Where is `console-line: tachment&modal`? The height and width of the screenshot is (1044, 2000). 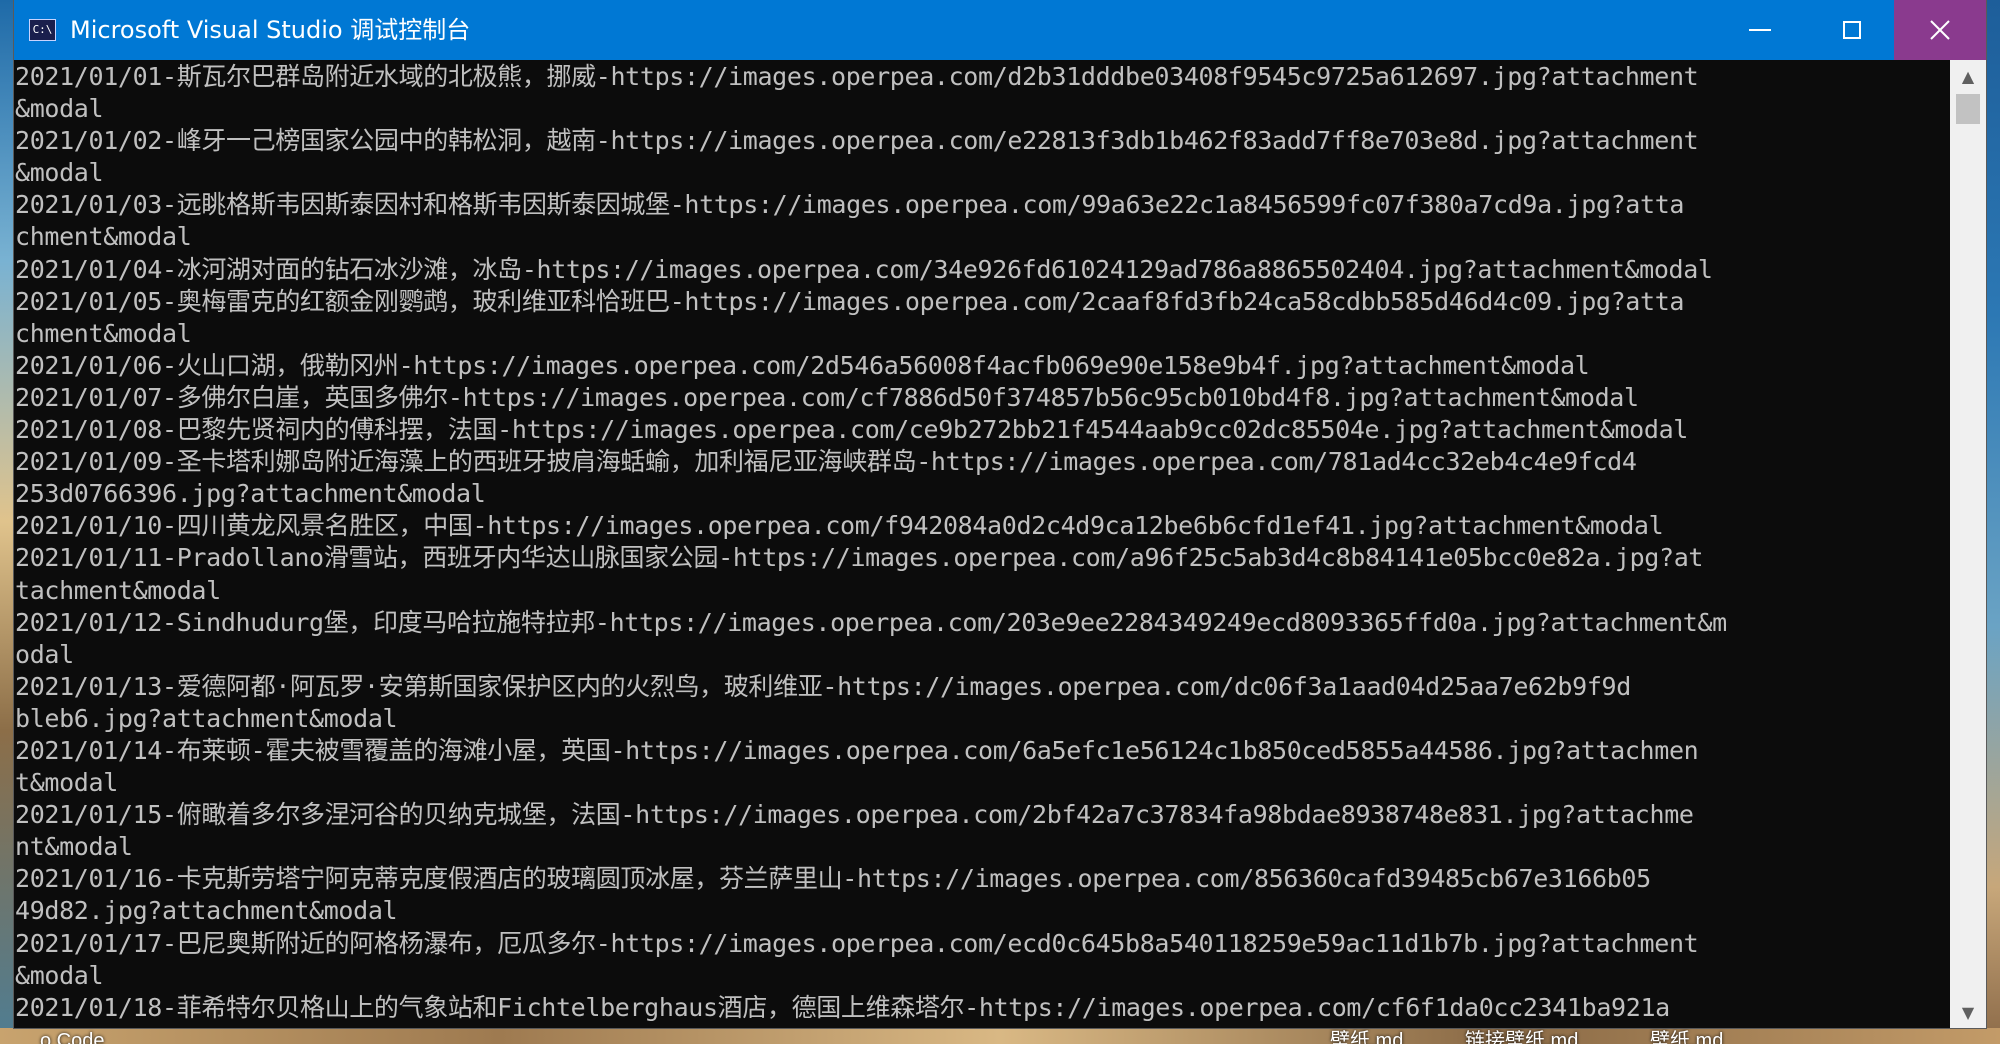 console-line: tachment&modal is located at coordinates (118, 590).